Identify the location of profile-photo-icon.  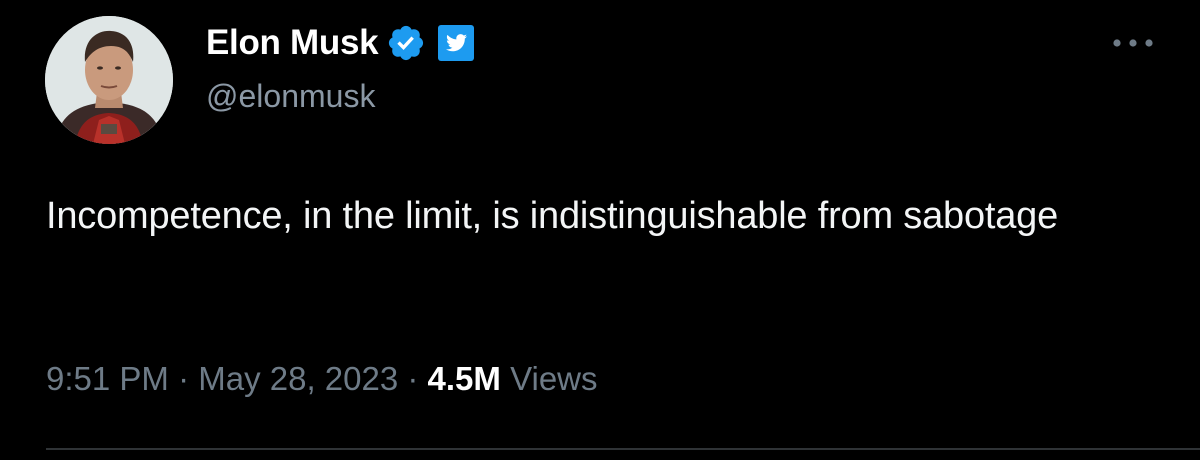
(109, 80).